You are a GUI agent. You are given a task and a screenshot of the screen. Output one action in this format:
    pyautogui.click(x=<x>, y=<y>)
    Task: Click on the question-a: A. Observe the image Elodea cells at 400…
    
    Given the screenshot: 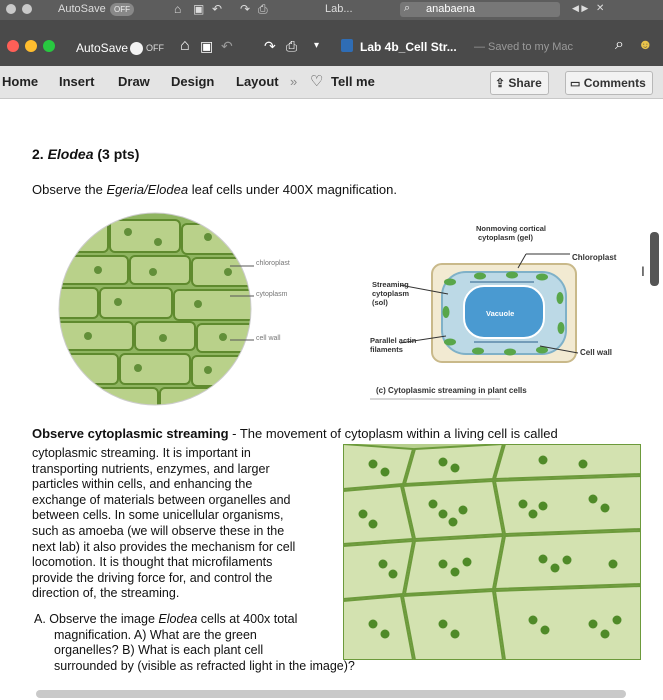 What is the action you would take?
    pyautogui.click(x=194, y=643)
    